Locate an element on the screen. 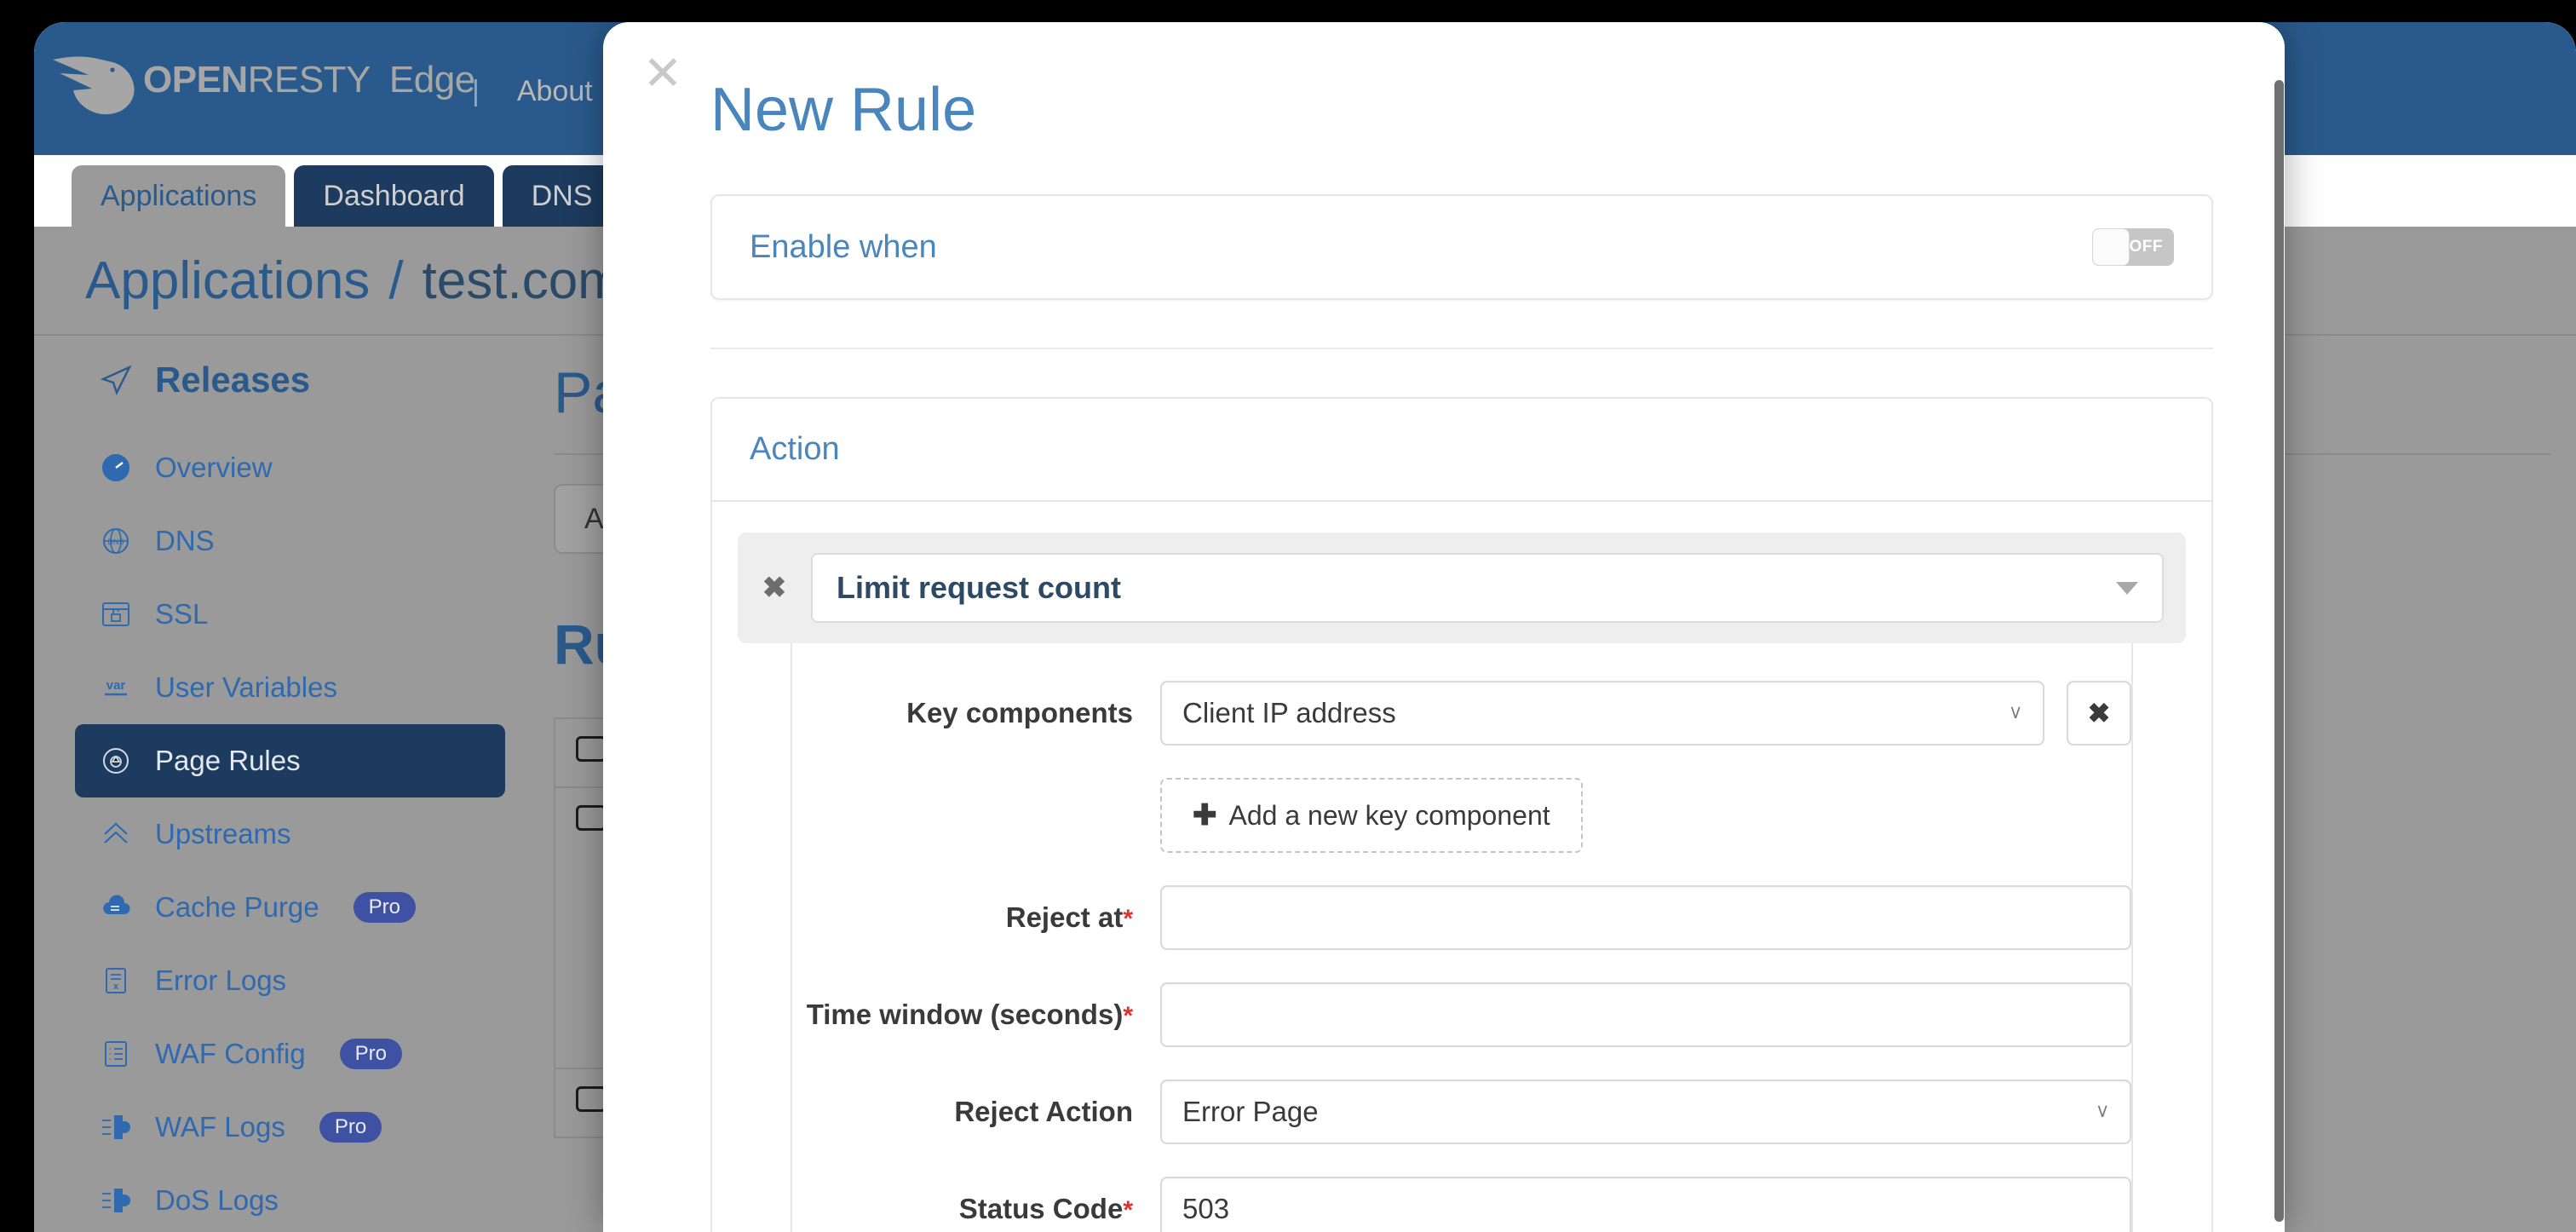 The image size is (2576, 1232). add-key-component-row: ✚ Add a new key component is located at coordinates (1462, 815).